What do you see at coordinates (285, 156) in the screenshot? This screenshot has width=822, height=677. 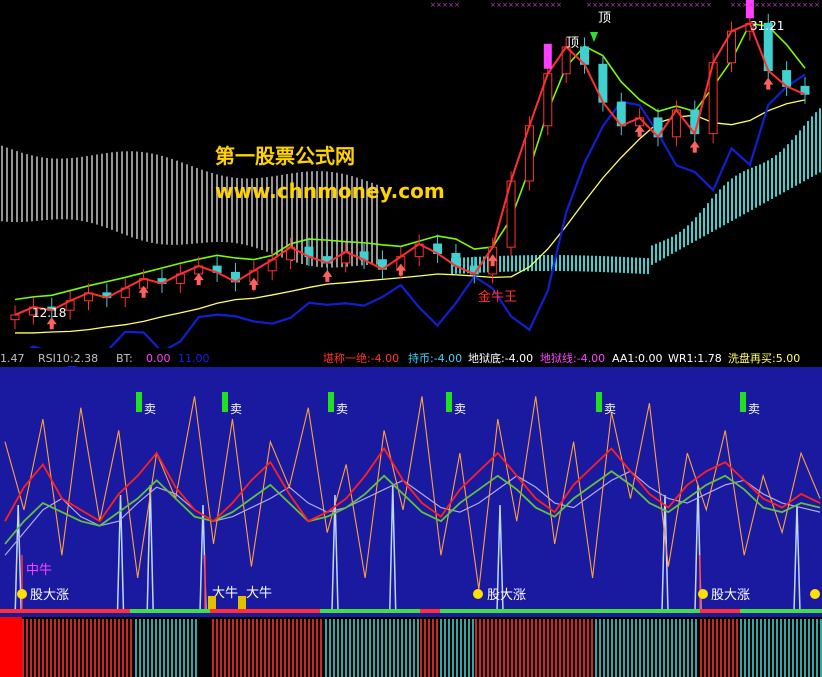 I see `watermark-title: 第一股票公式网` at bounding box center [285, 156].